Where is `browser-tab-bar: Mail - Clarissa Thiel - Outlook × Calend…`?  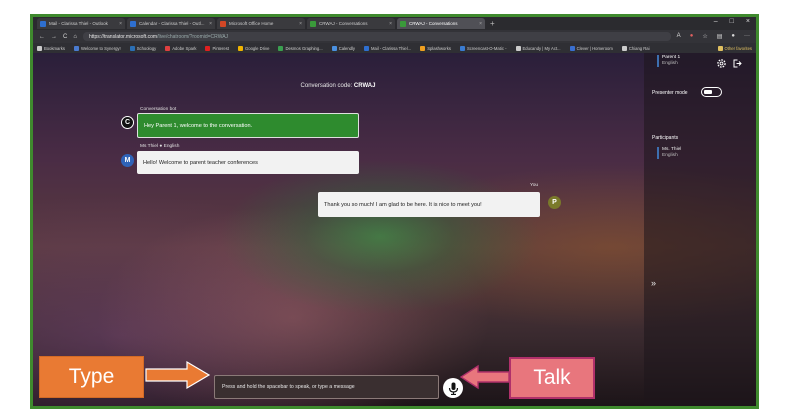
browser-tab-bar: Mail - Clarissa Thiel - Outlook × Calend… is located at coordinates (394, 23).